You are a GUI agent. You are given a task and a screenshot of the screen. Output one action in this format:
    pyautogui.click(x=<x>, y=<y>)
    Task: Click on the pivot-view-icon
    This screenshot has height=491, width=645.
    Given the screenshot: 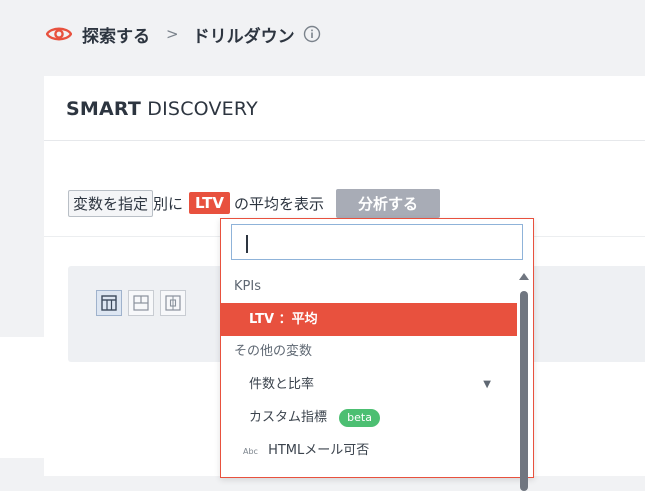 What is the action you would take?
    pyautogui.click(x=173, y=303)
    